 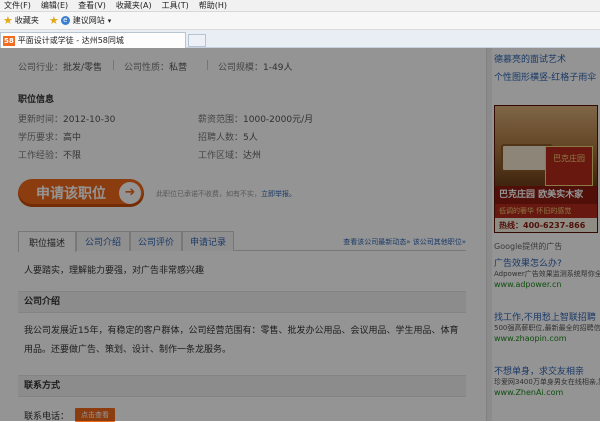 I want to click on ad-description: 珍爱网3400万单身男女在线相亲,靠谱多，单身，快来找对象, so click(x=547, y=382).